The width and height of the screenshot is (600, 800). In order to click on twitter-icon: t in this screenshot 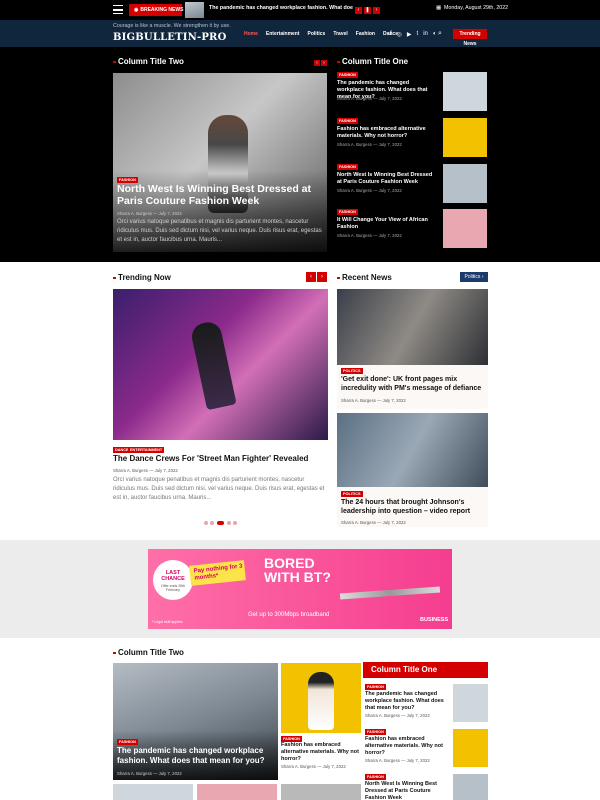, I will do `click(418, 34)`.